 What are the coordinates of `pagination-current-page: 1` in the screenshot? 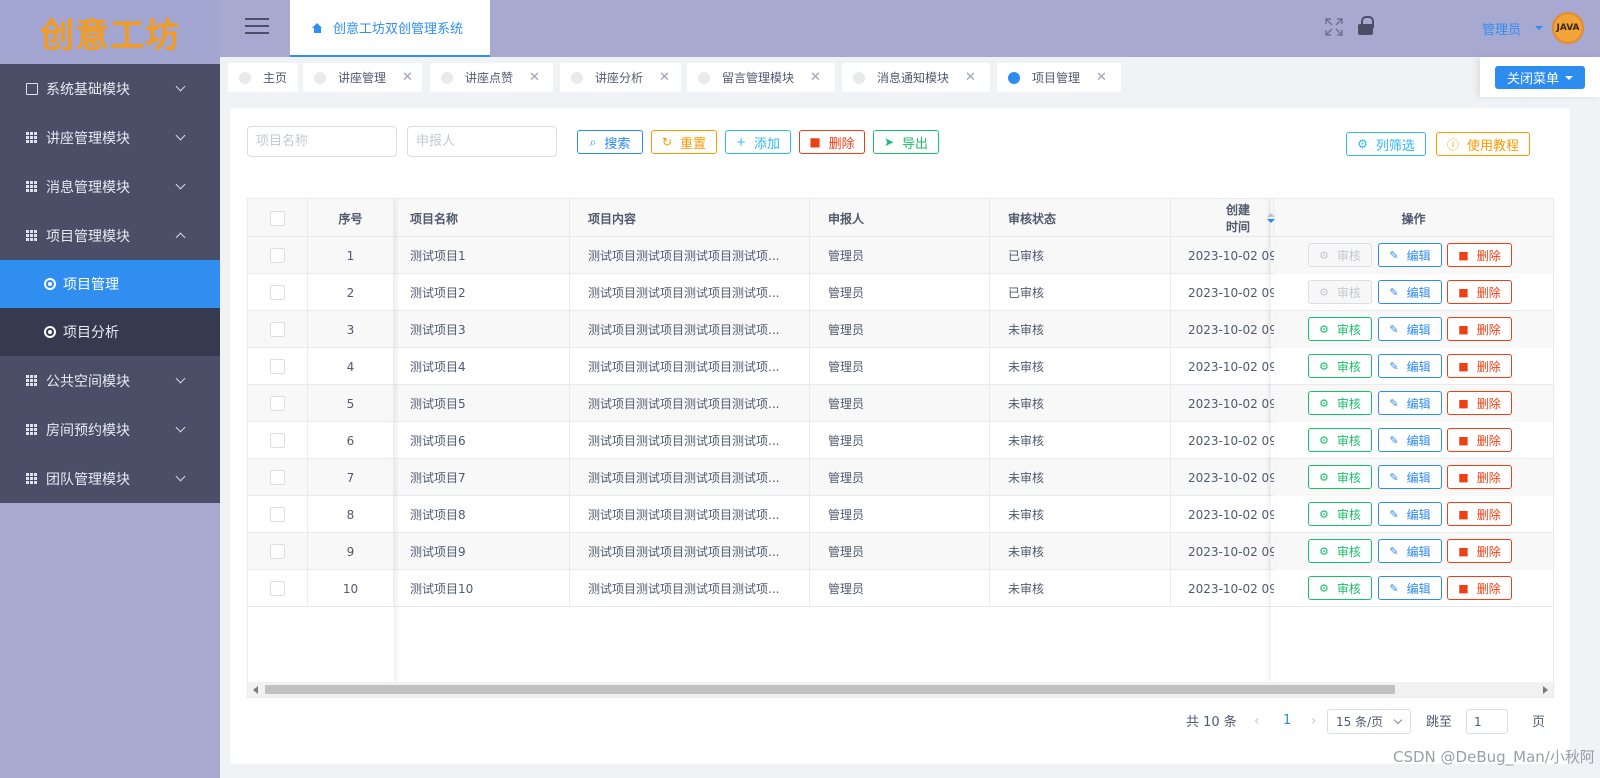 It's located at (1287, 720).